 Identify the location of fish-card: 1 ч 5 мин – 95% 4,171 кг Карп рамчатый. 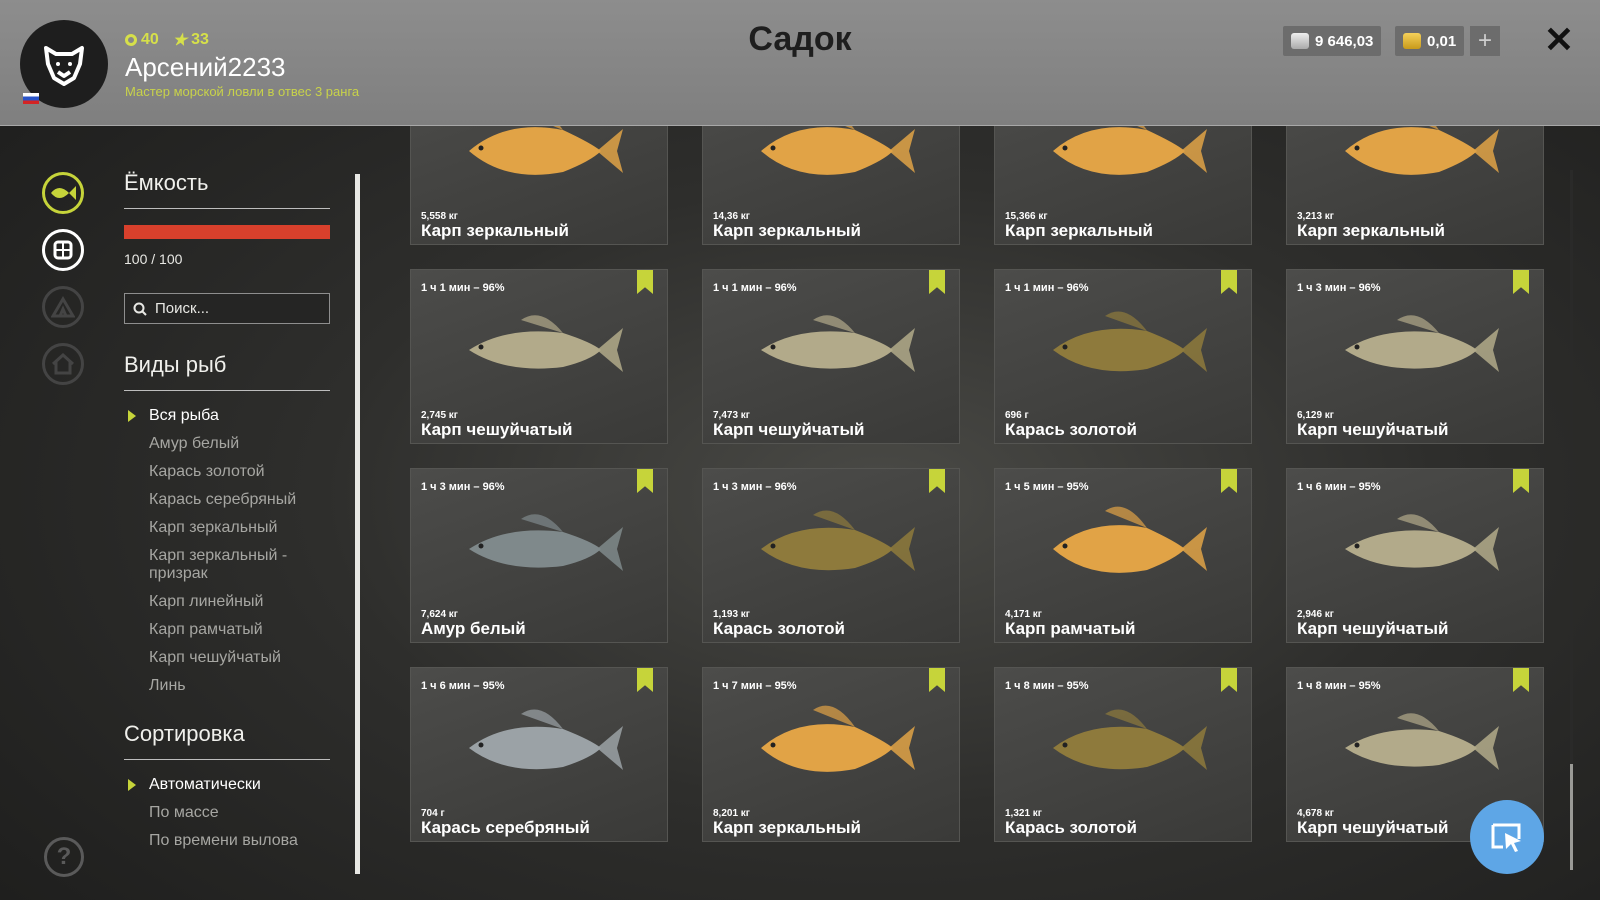
(1123, 555).